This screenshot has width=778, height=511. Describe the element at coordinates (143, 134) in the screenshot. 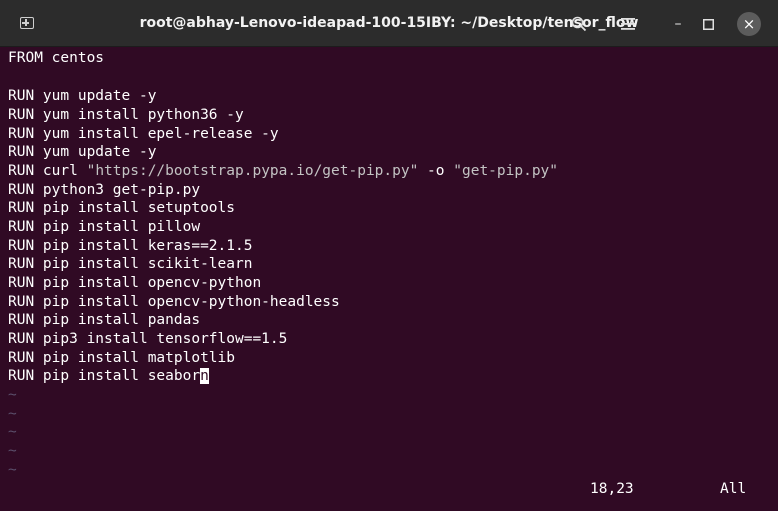

I see `editor-line: RUN yum install epel-release -y` at that location.